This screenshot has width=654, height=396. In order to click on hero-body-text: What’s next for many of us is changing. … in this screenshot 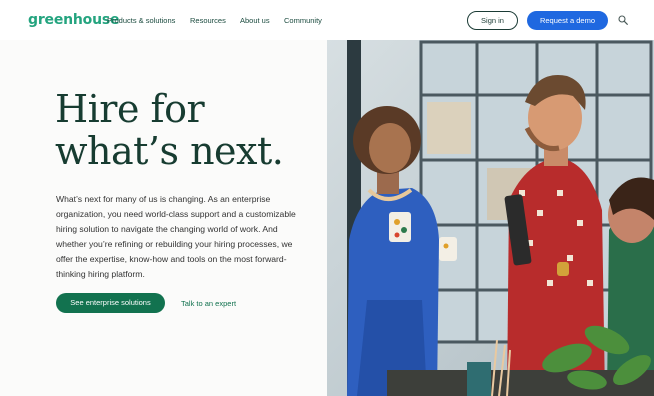, I will do `click(176, 236)`.